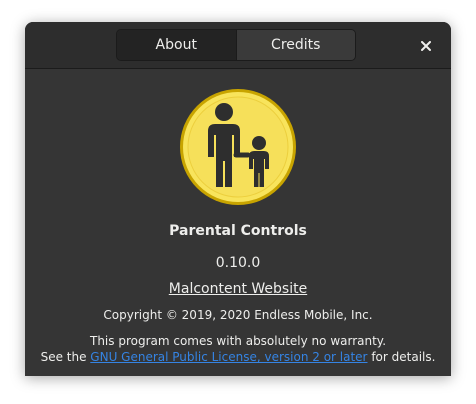 Image resolution: width=476 pixels, height=404 pixels. I want to click on license-suffix: for details., so click(401, 357).